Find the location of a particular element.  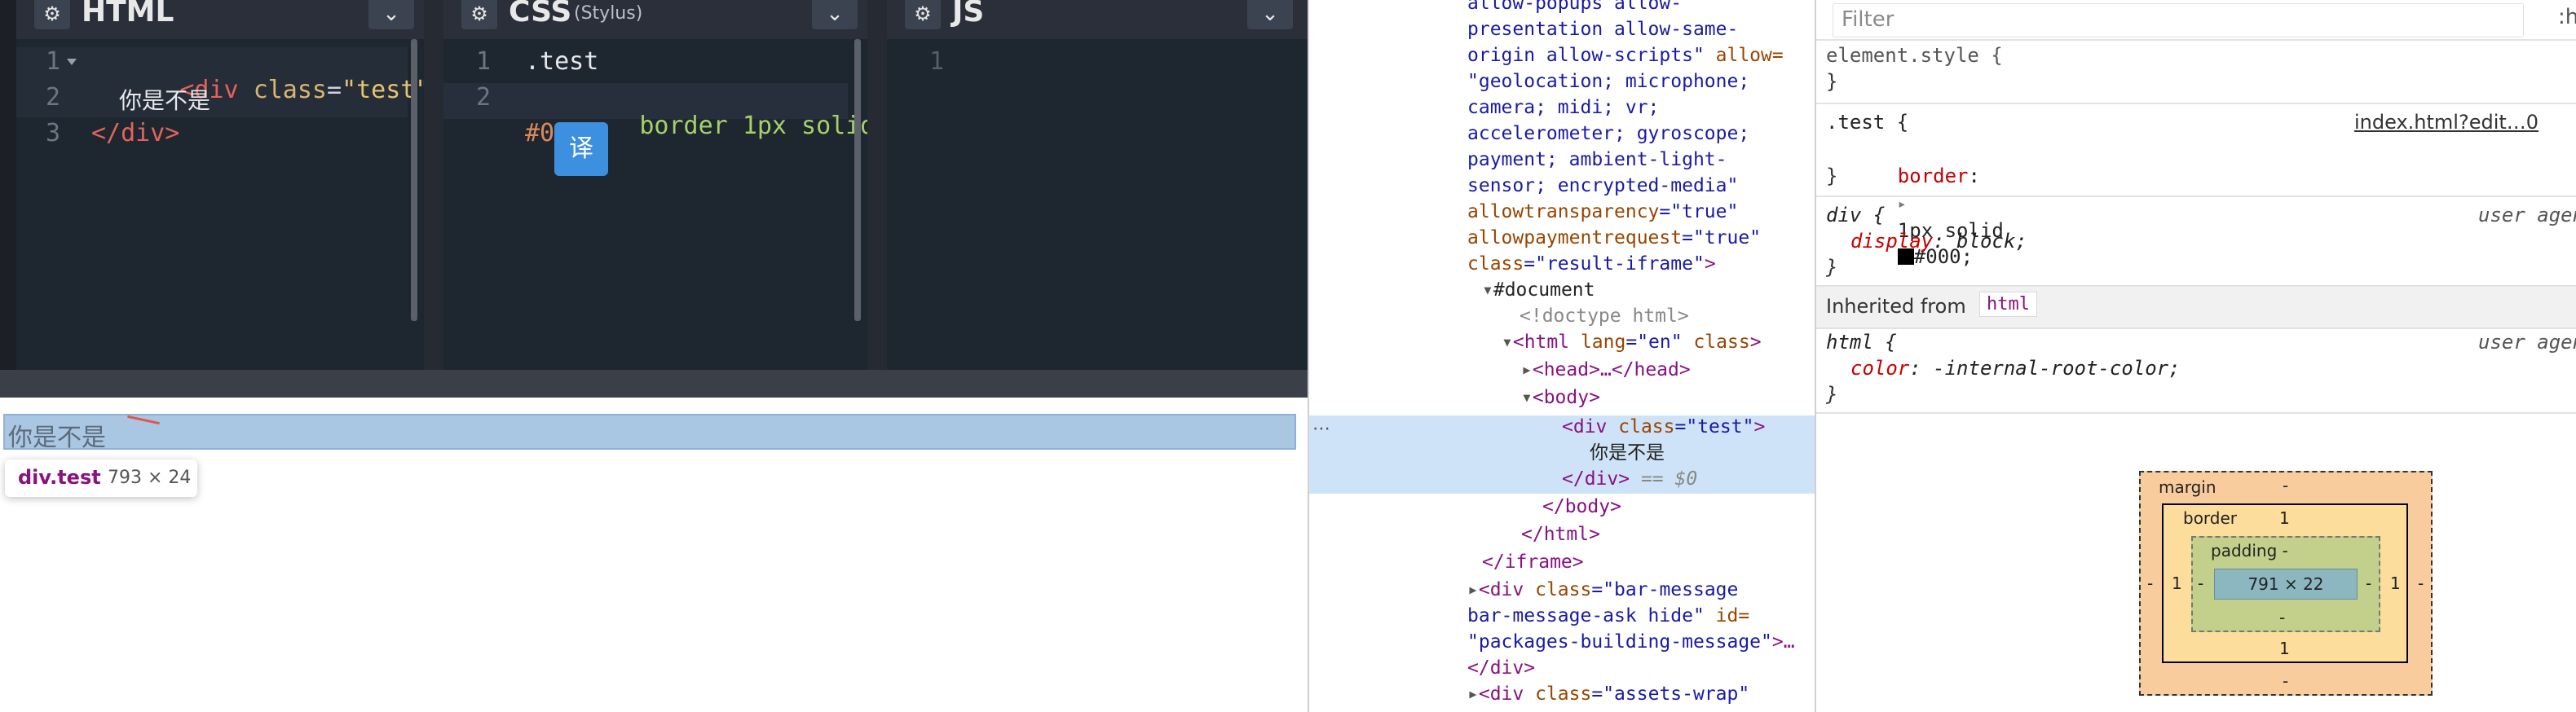

rule-declaration: display: block; is located at coordinates (1938, 241).